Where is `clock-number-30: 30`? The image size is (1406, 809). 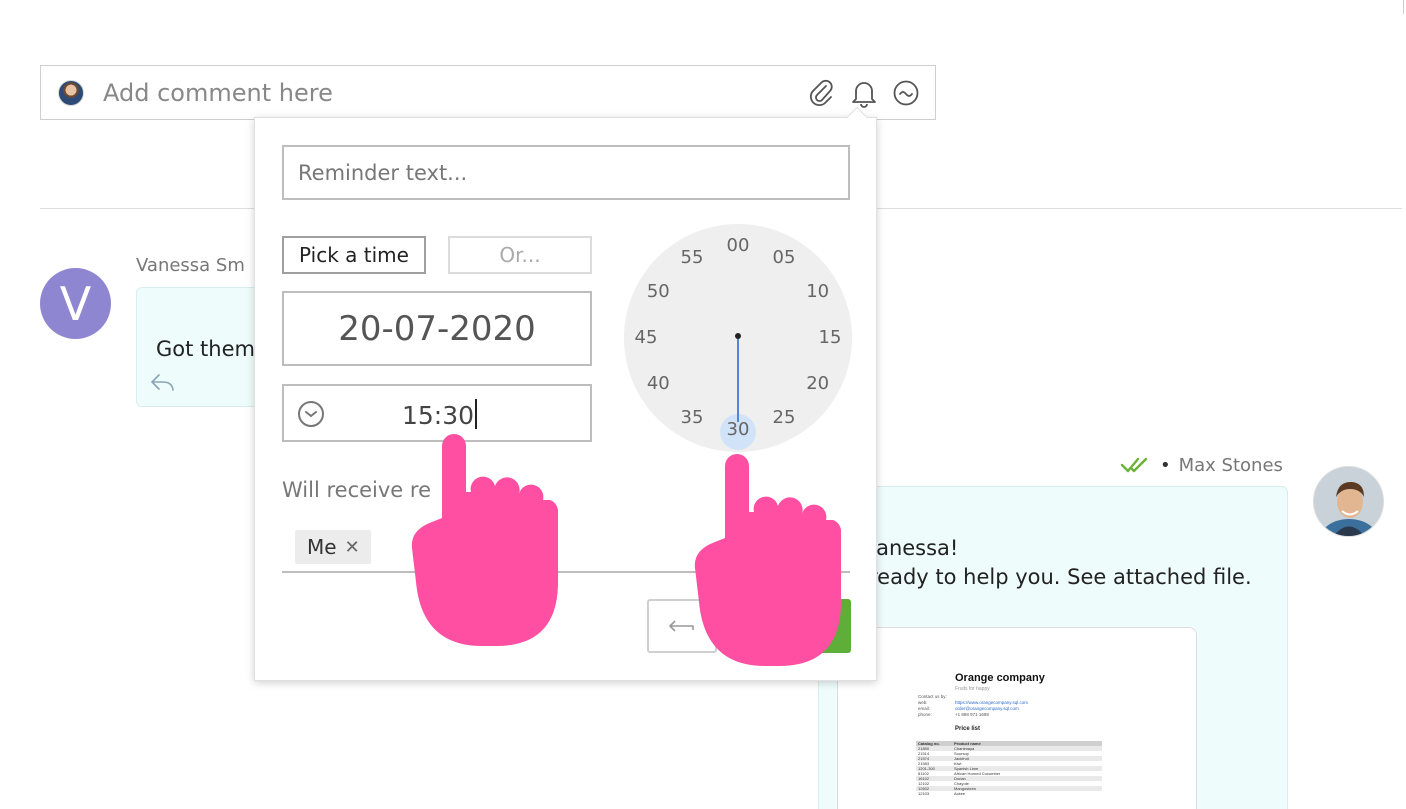
clock-number-30: 30 is located at coordinates (738, 430).